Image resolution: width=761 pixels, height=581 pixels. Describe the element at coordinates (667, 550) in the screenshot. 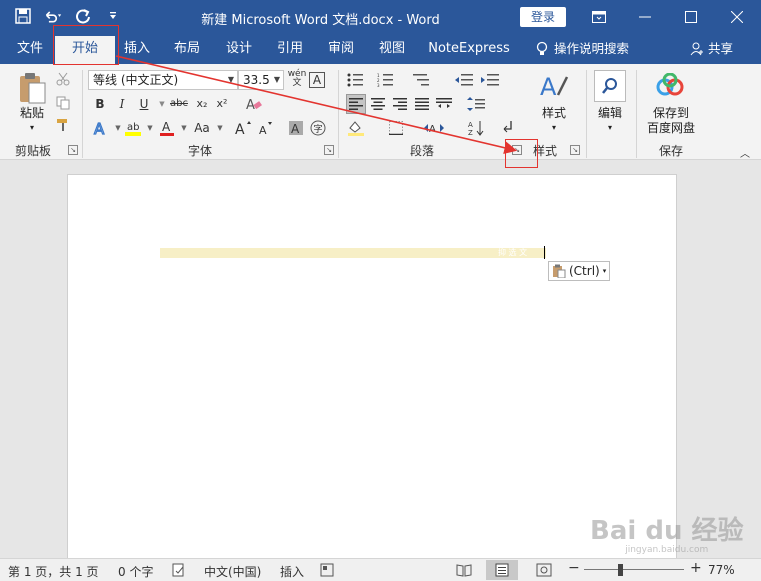

I see `watermark-url: jingyan.baidu.com` at that location.